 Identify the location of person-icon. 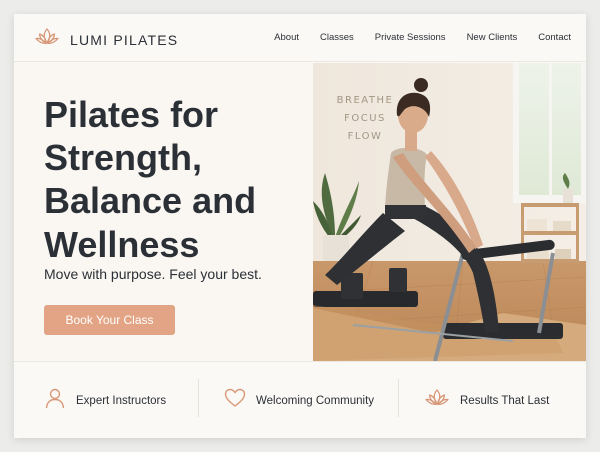
(55, 400).